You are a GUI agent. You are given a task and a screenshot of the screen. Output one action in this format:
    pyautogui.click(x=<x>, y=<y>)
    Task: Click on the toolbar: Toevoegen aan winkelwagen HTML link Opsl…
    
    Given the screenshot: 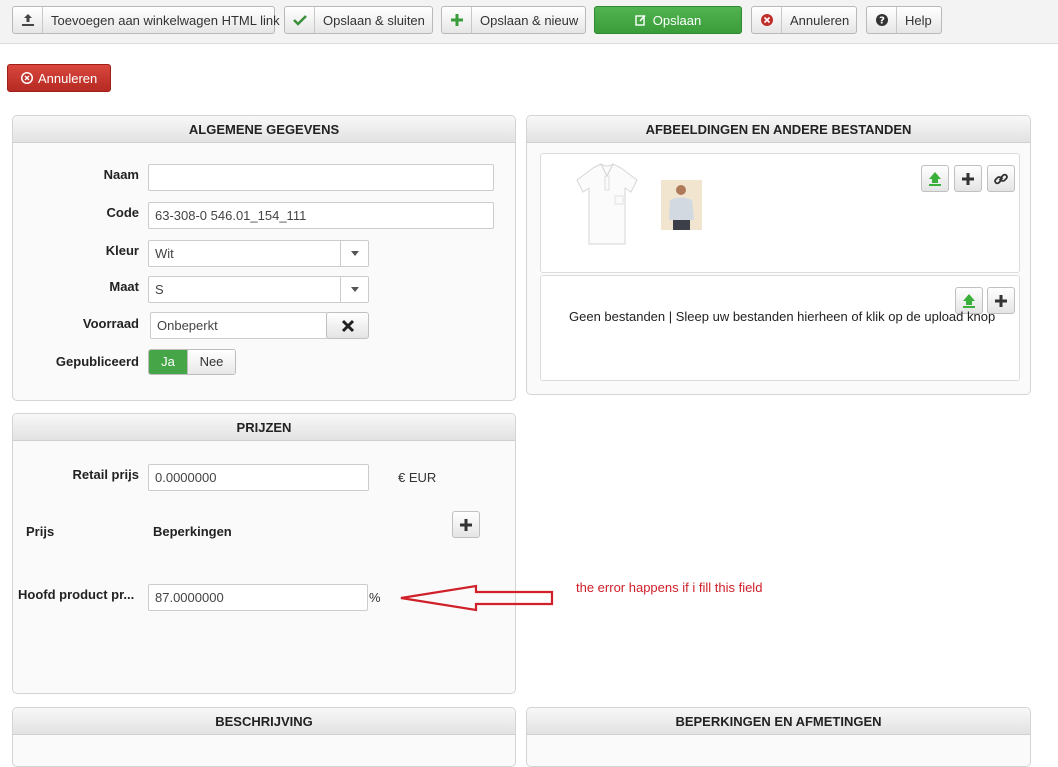 What is the action you would take?
    pyautogui.click(x=529, y=22)
    